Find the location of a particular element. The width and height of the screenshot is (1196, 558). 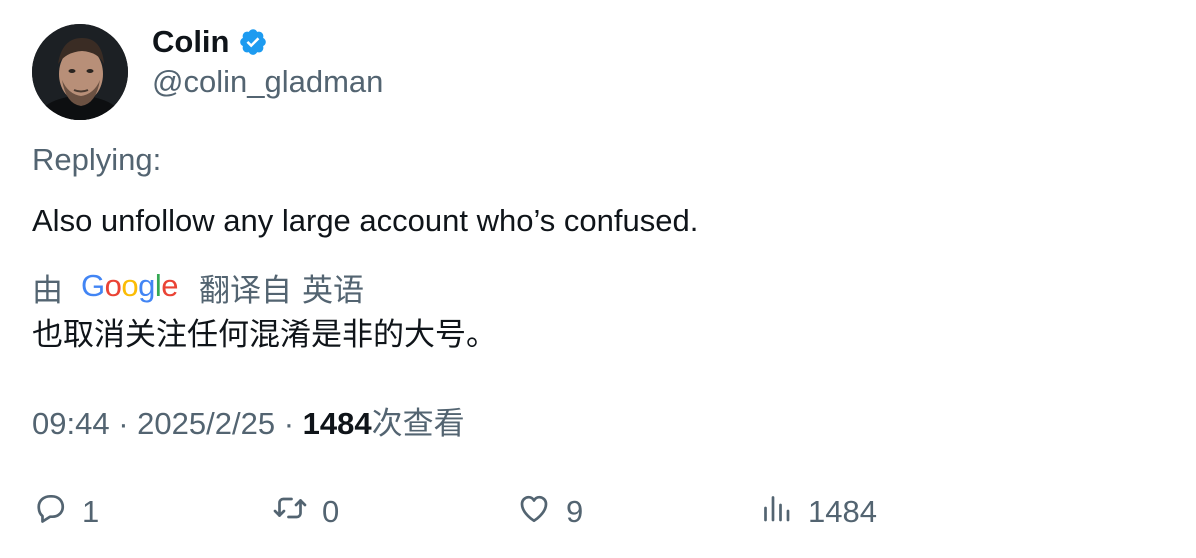

views-label: 次查看 is located at coordinates (418, 423).